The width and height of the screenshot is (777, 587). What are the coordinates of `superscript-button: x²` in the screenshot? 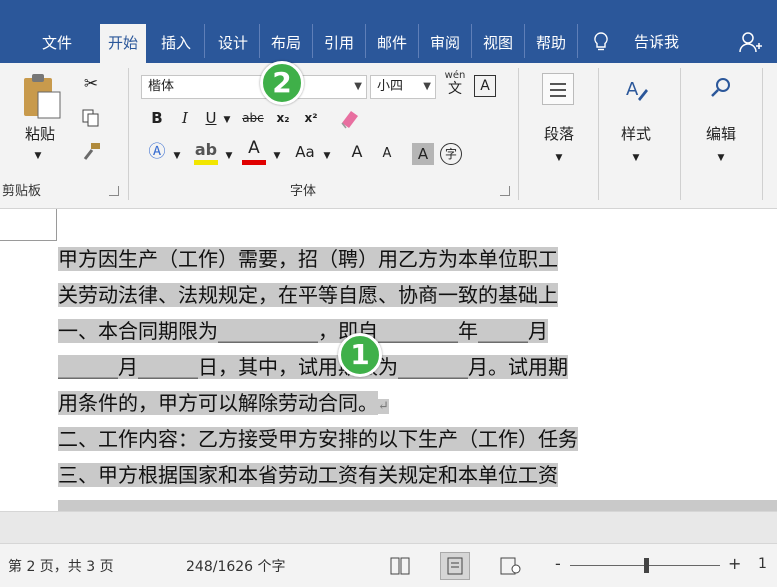 It's located at (311, 118).